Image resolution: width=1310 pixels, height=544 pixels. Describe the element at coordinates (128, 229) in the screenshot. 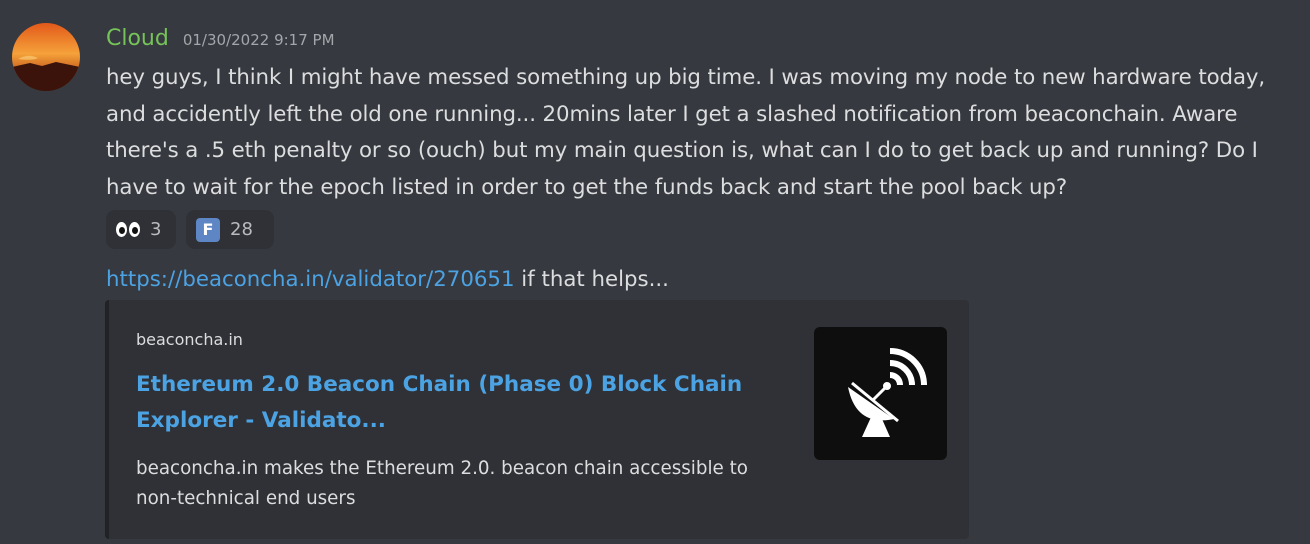

I see `eyes-icon` at that location.